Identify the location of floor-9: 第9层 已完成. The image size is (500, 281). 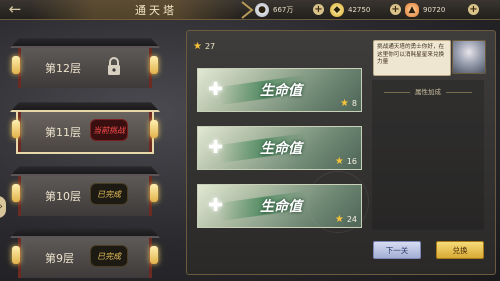
(85, 253).